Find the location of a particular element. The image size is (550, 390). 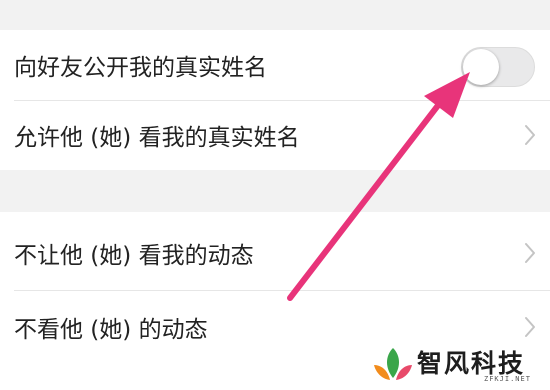

watermark: 智风科技 ZFKJI.NET is located at coordinates (457, 365).